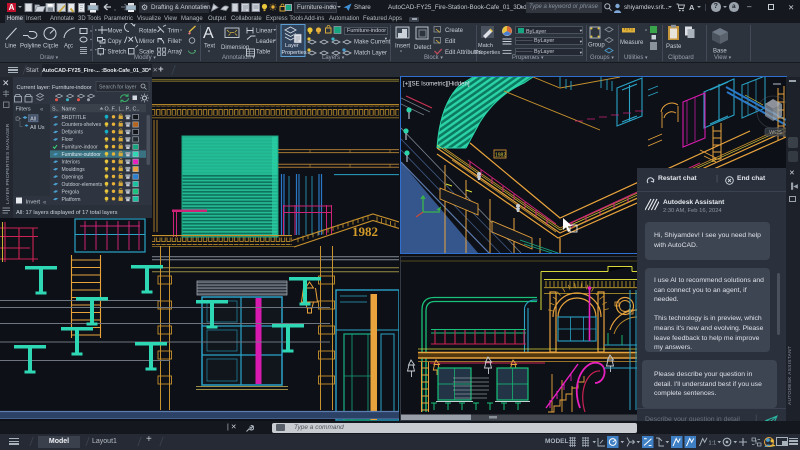 This screenshot has height=450, width=800. I want to click on svg-text: C.., so click(136, 109).